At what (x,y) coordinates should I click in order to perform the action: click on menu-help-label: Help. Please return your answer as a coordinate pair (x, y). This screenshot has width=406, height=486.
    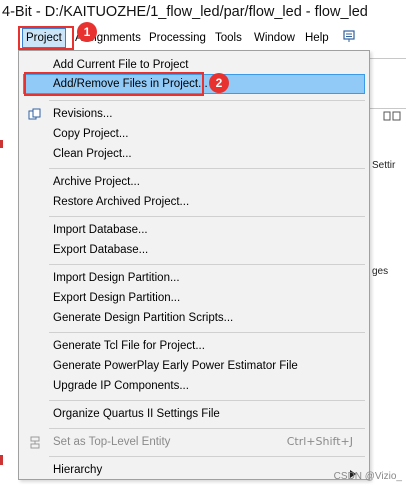
    Looking at the image, I should click on (317, 38).